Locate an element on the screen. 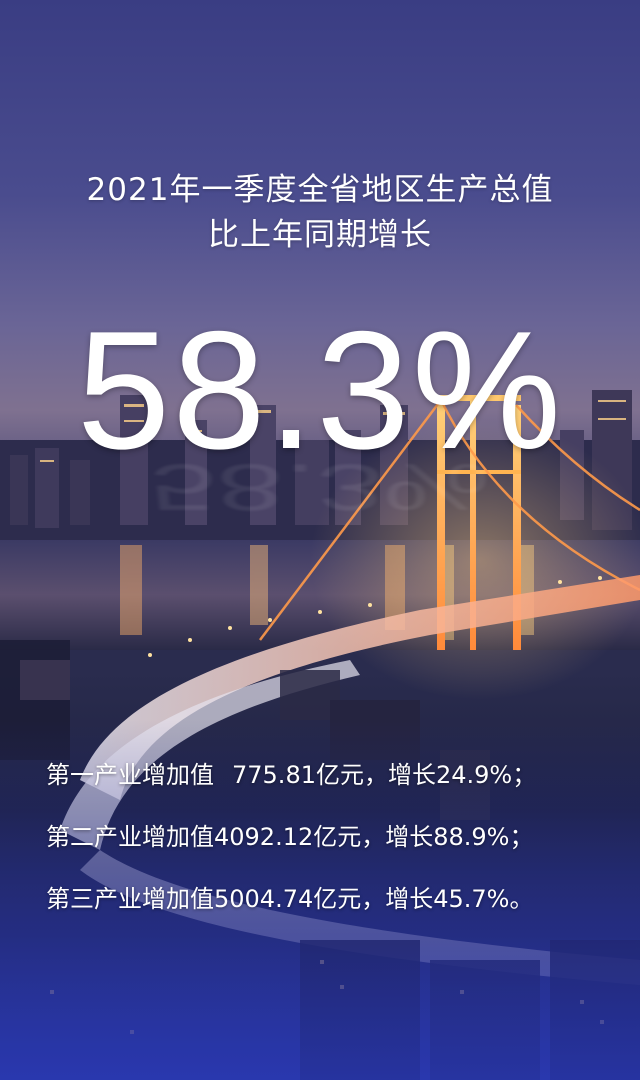 This screenshot has width=640, height=1080. industry-tertiary: 第三产业增加值5004.74亿元，增长45.7%。 is located at coordinates (291, 899).